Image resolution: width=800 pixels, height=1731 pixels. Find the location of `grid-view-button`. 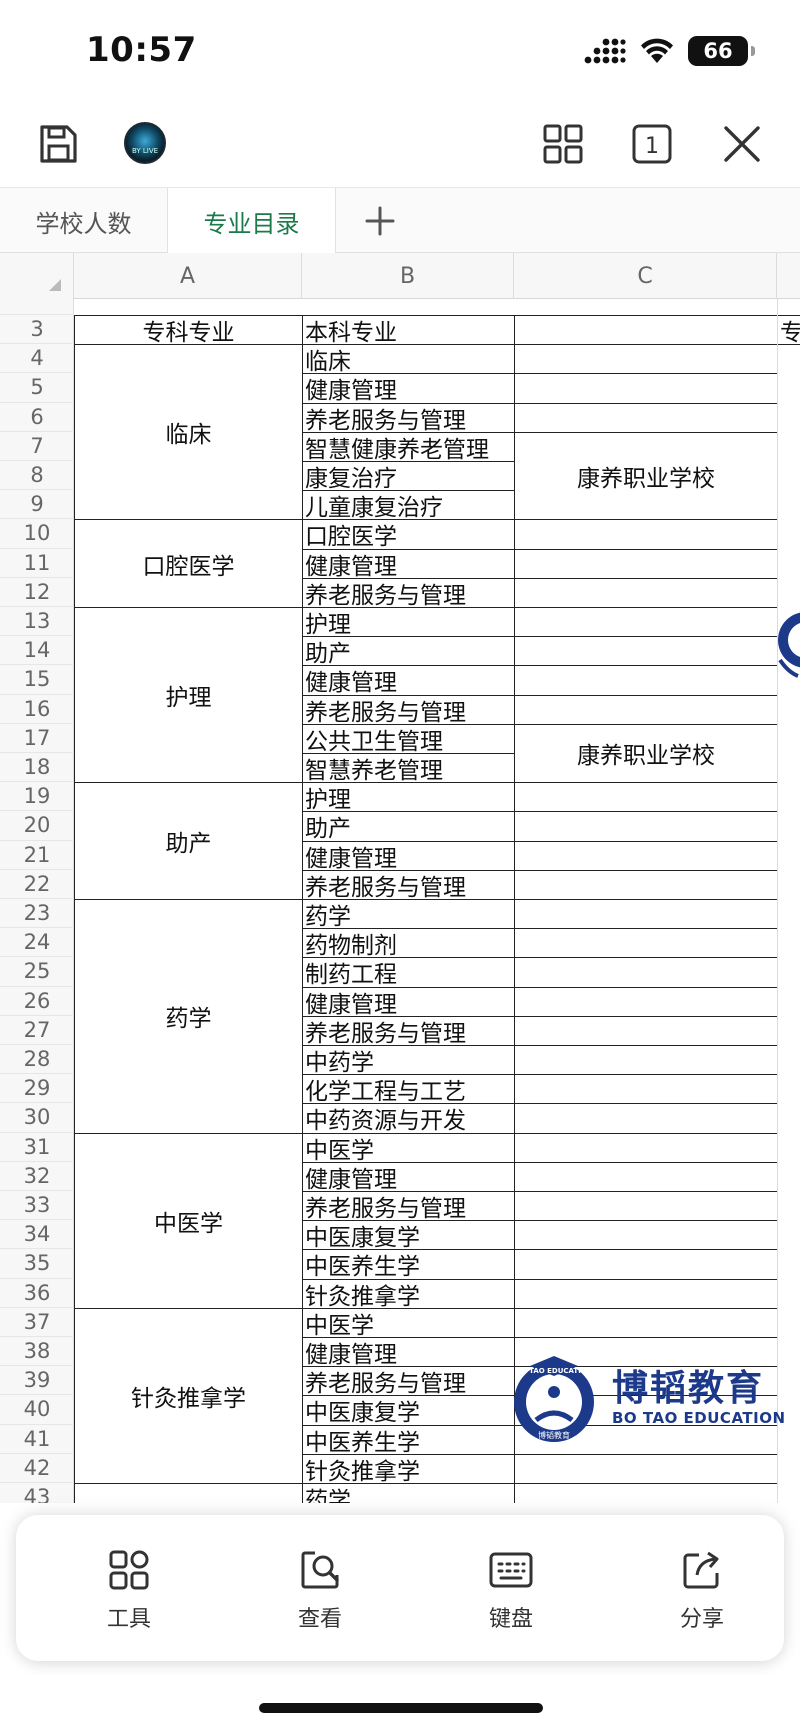

grid-view-button is located at coordinates (563, 144).